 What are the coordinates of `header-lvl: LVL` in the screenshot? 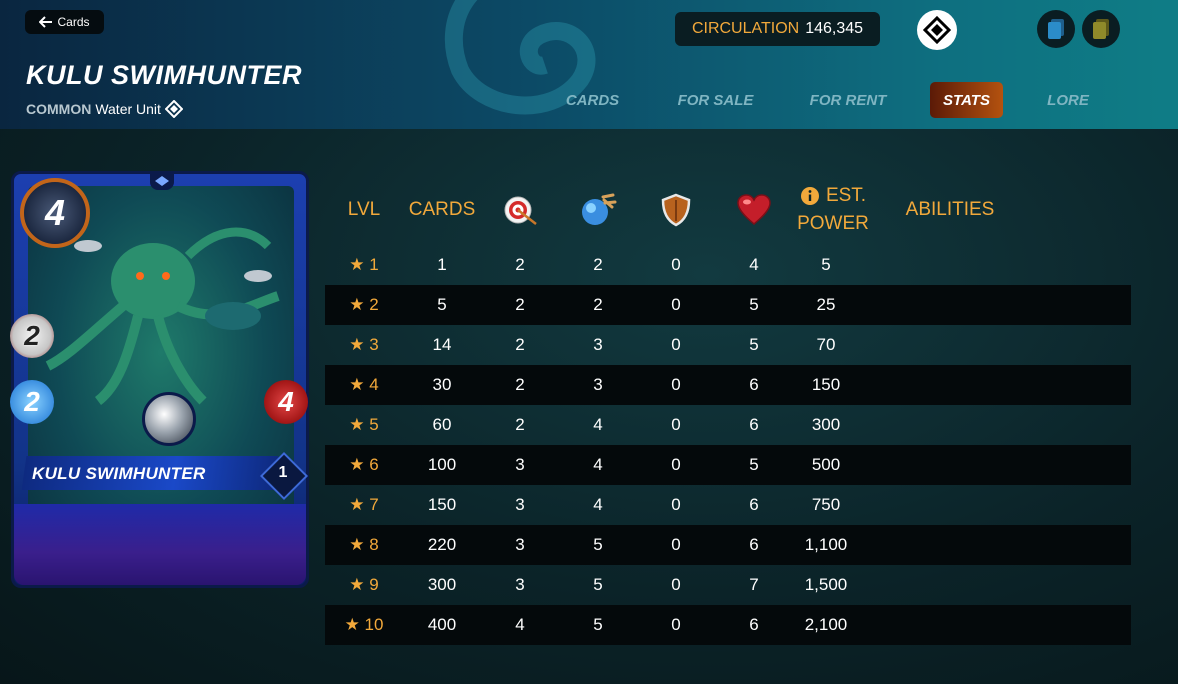 It's located at (364, 209).